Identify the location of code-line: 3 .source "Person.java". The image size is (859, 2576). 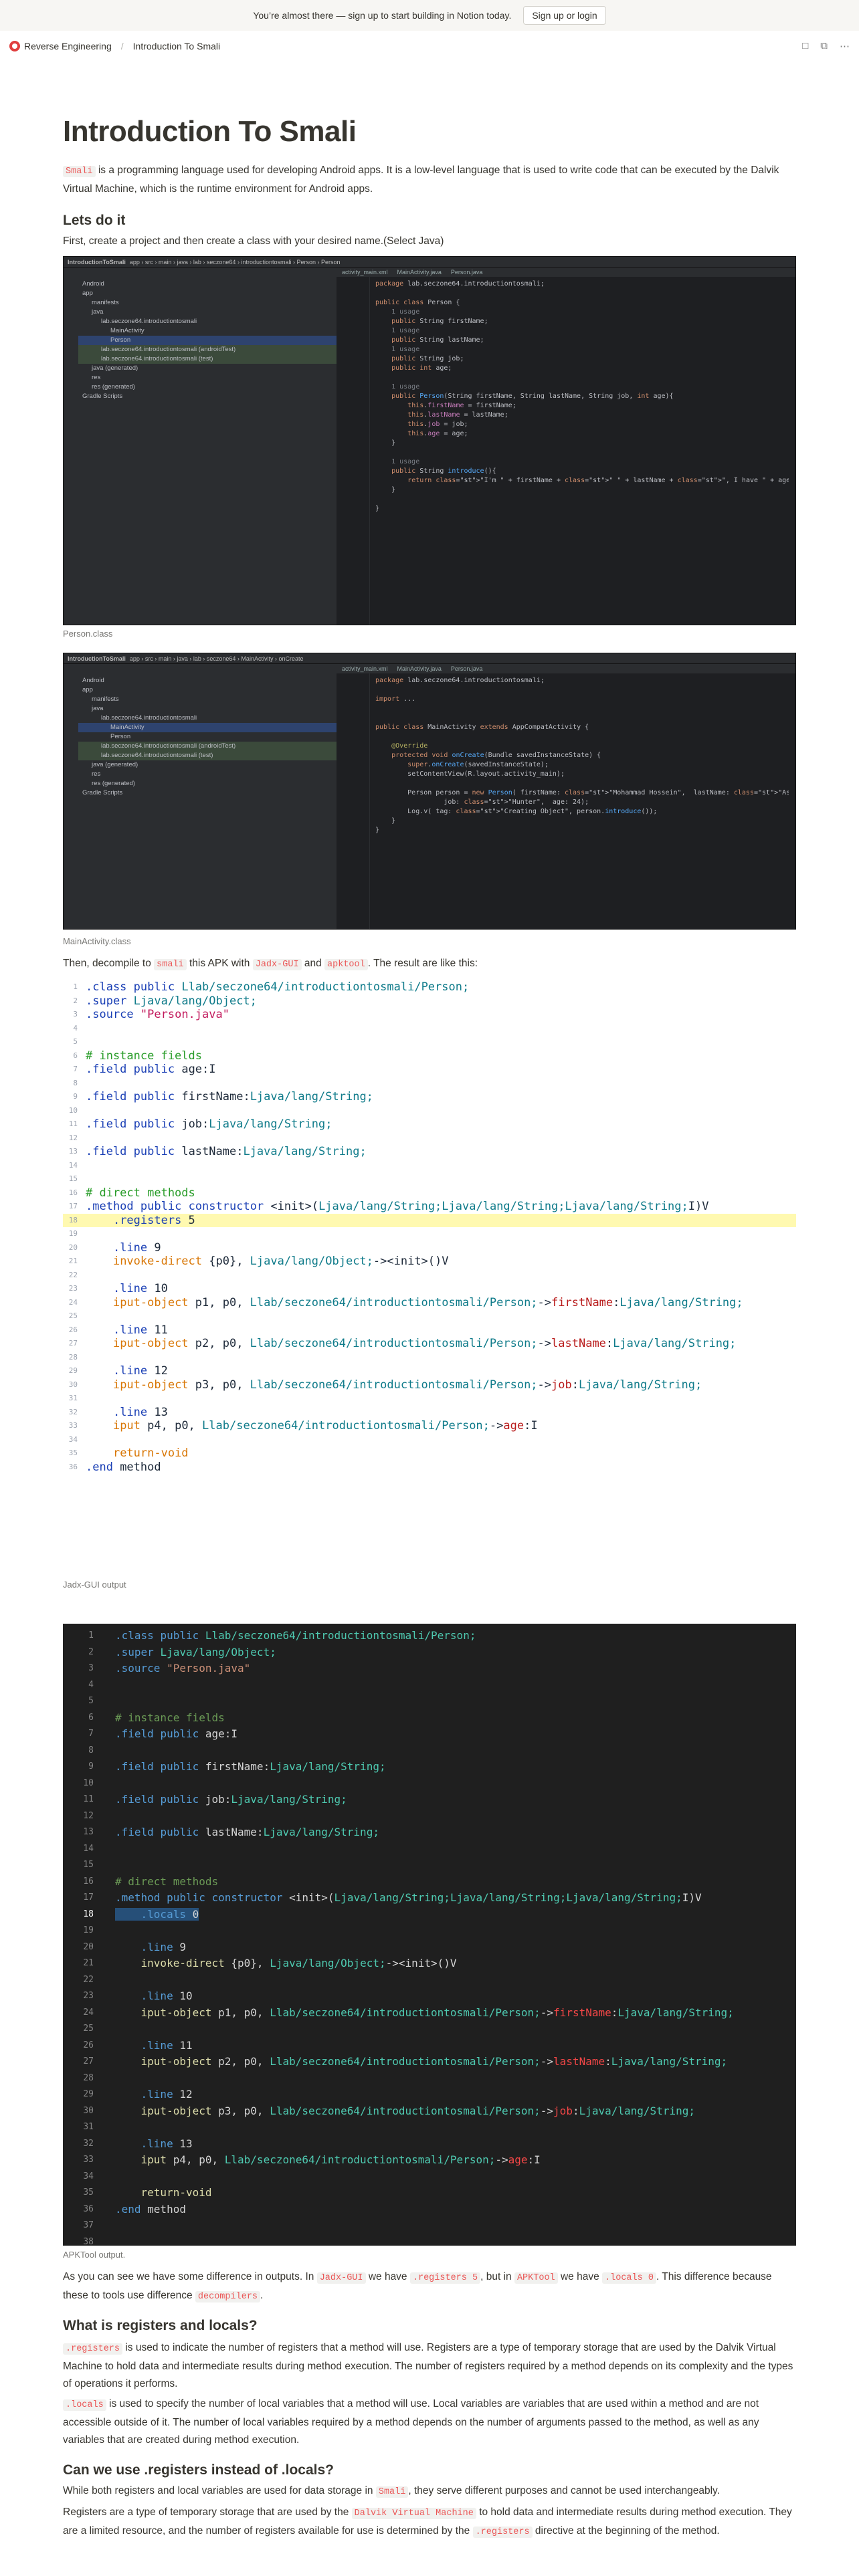
(151, 1015).